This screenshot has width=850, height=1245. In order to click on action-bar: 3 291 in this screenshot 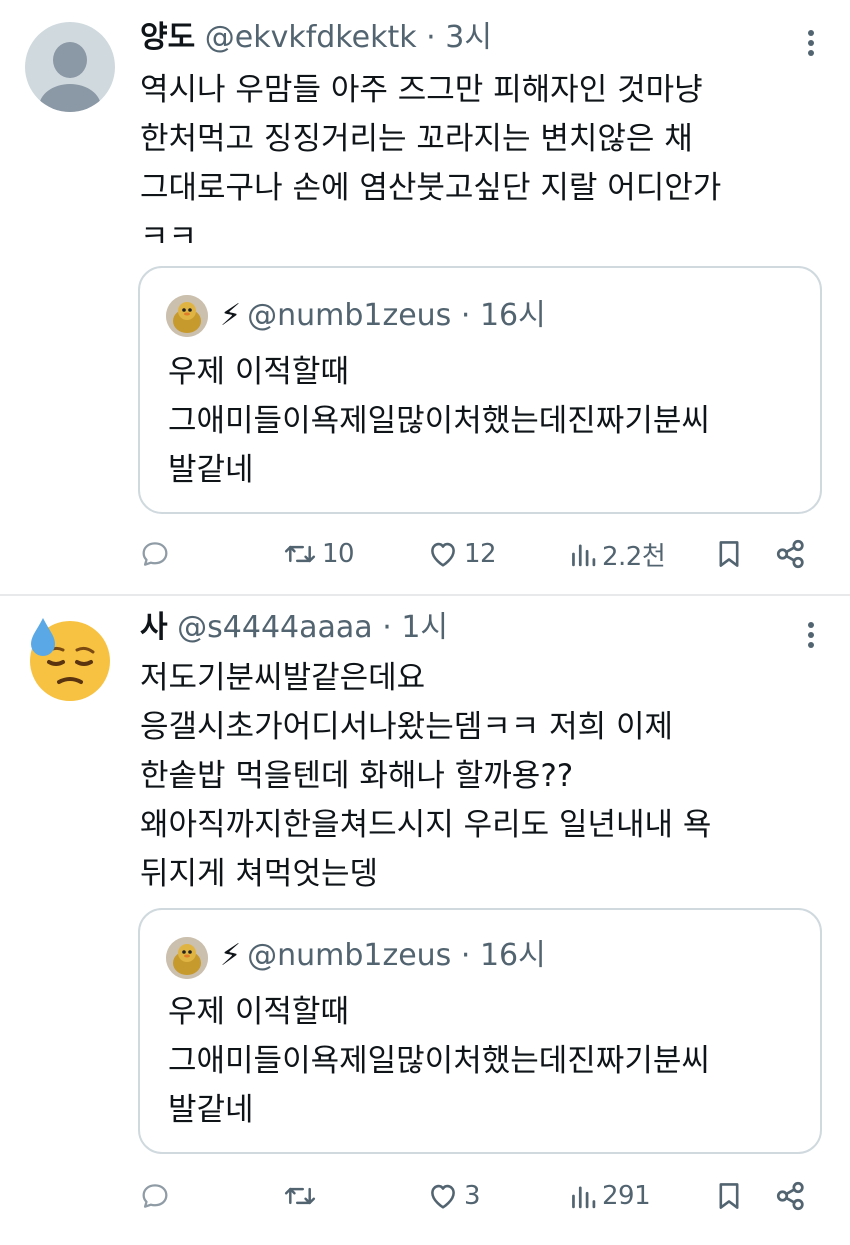, I will do `click(478, 1196)`.